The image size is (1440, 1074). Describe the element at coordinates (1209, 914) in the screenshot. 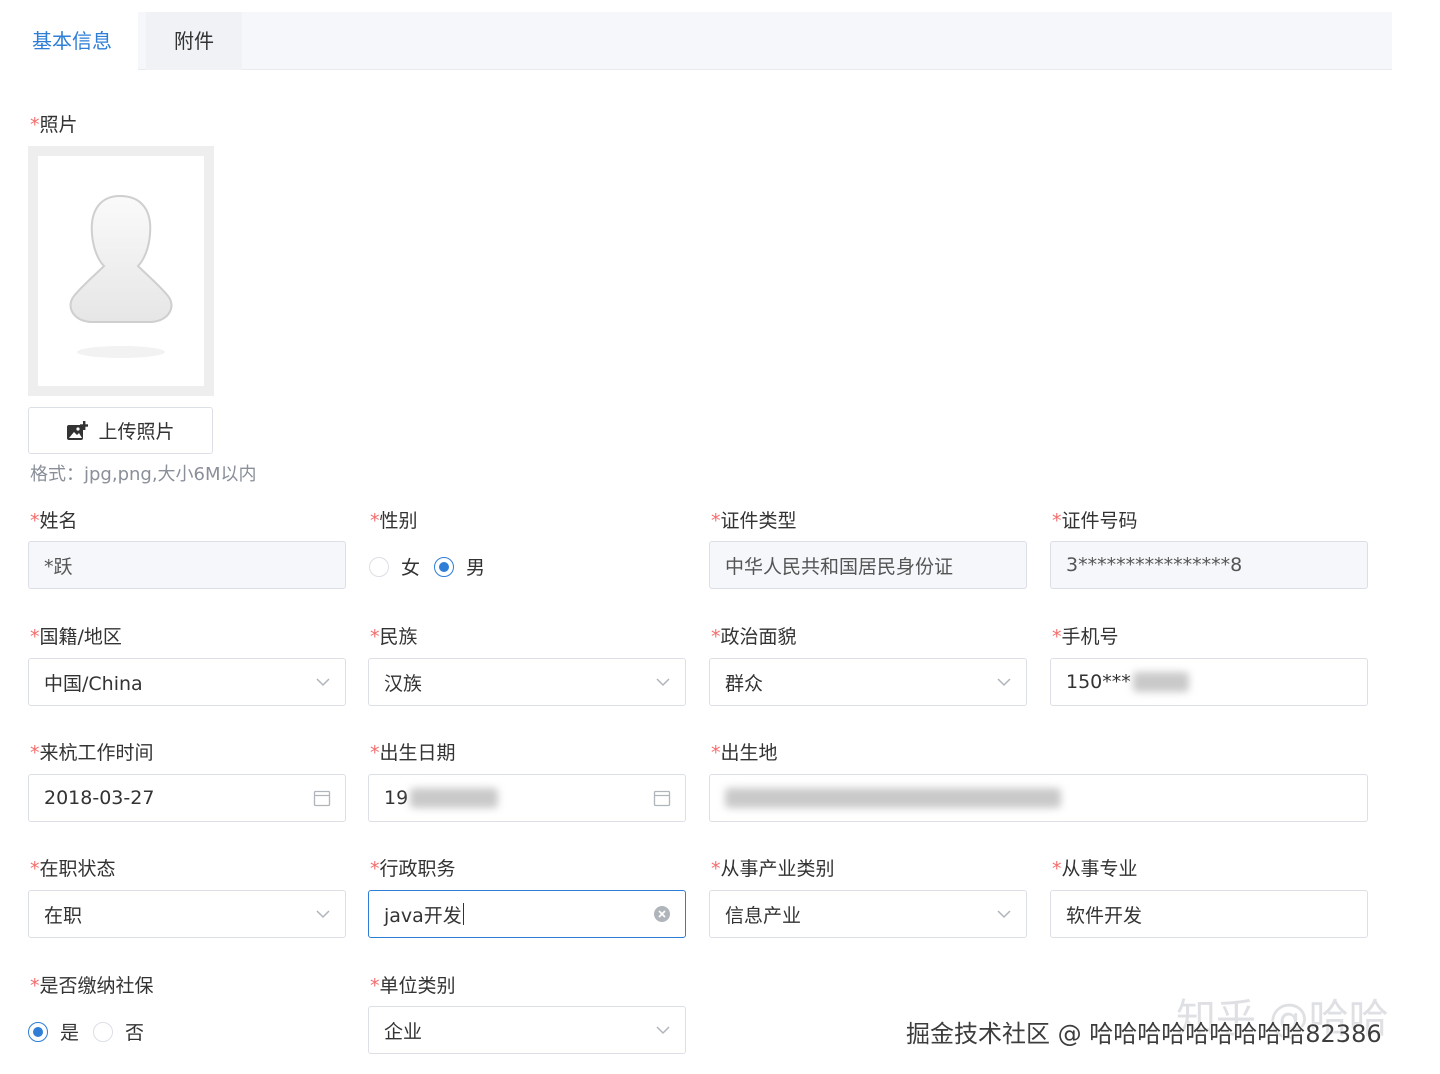

I see `major-field: 软件开发` at that location.